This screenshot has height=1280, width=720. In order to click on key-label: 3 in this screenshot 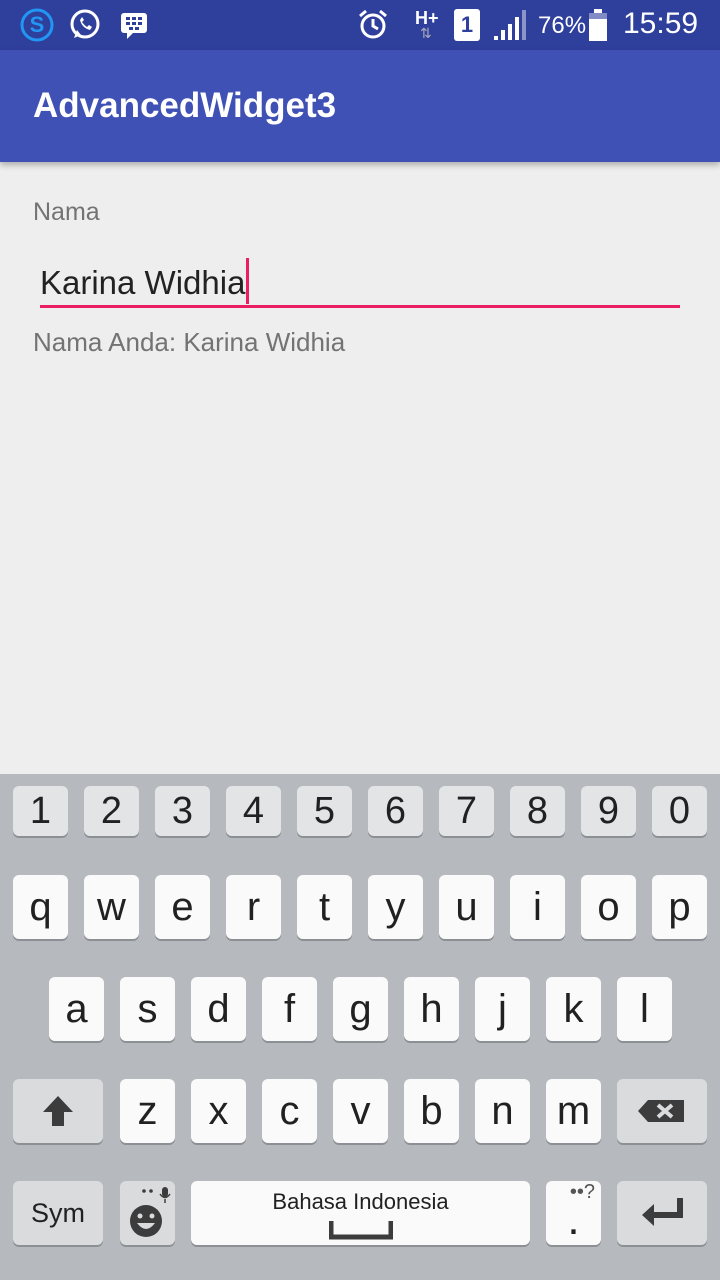, I will do `click(182, 810)`.